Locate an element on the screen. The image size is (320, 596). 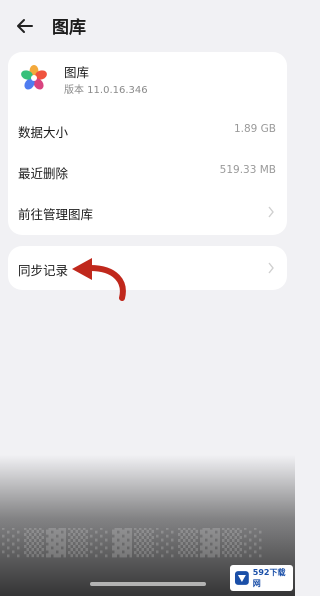
app-info-row: 图库 版本 11.0.16.346 is located at coordinates (147, 79).